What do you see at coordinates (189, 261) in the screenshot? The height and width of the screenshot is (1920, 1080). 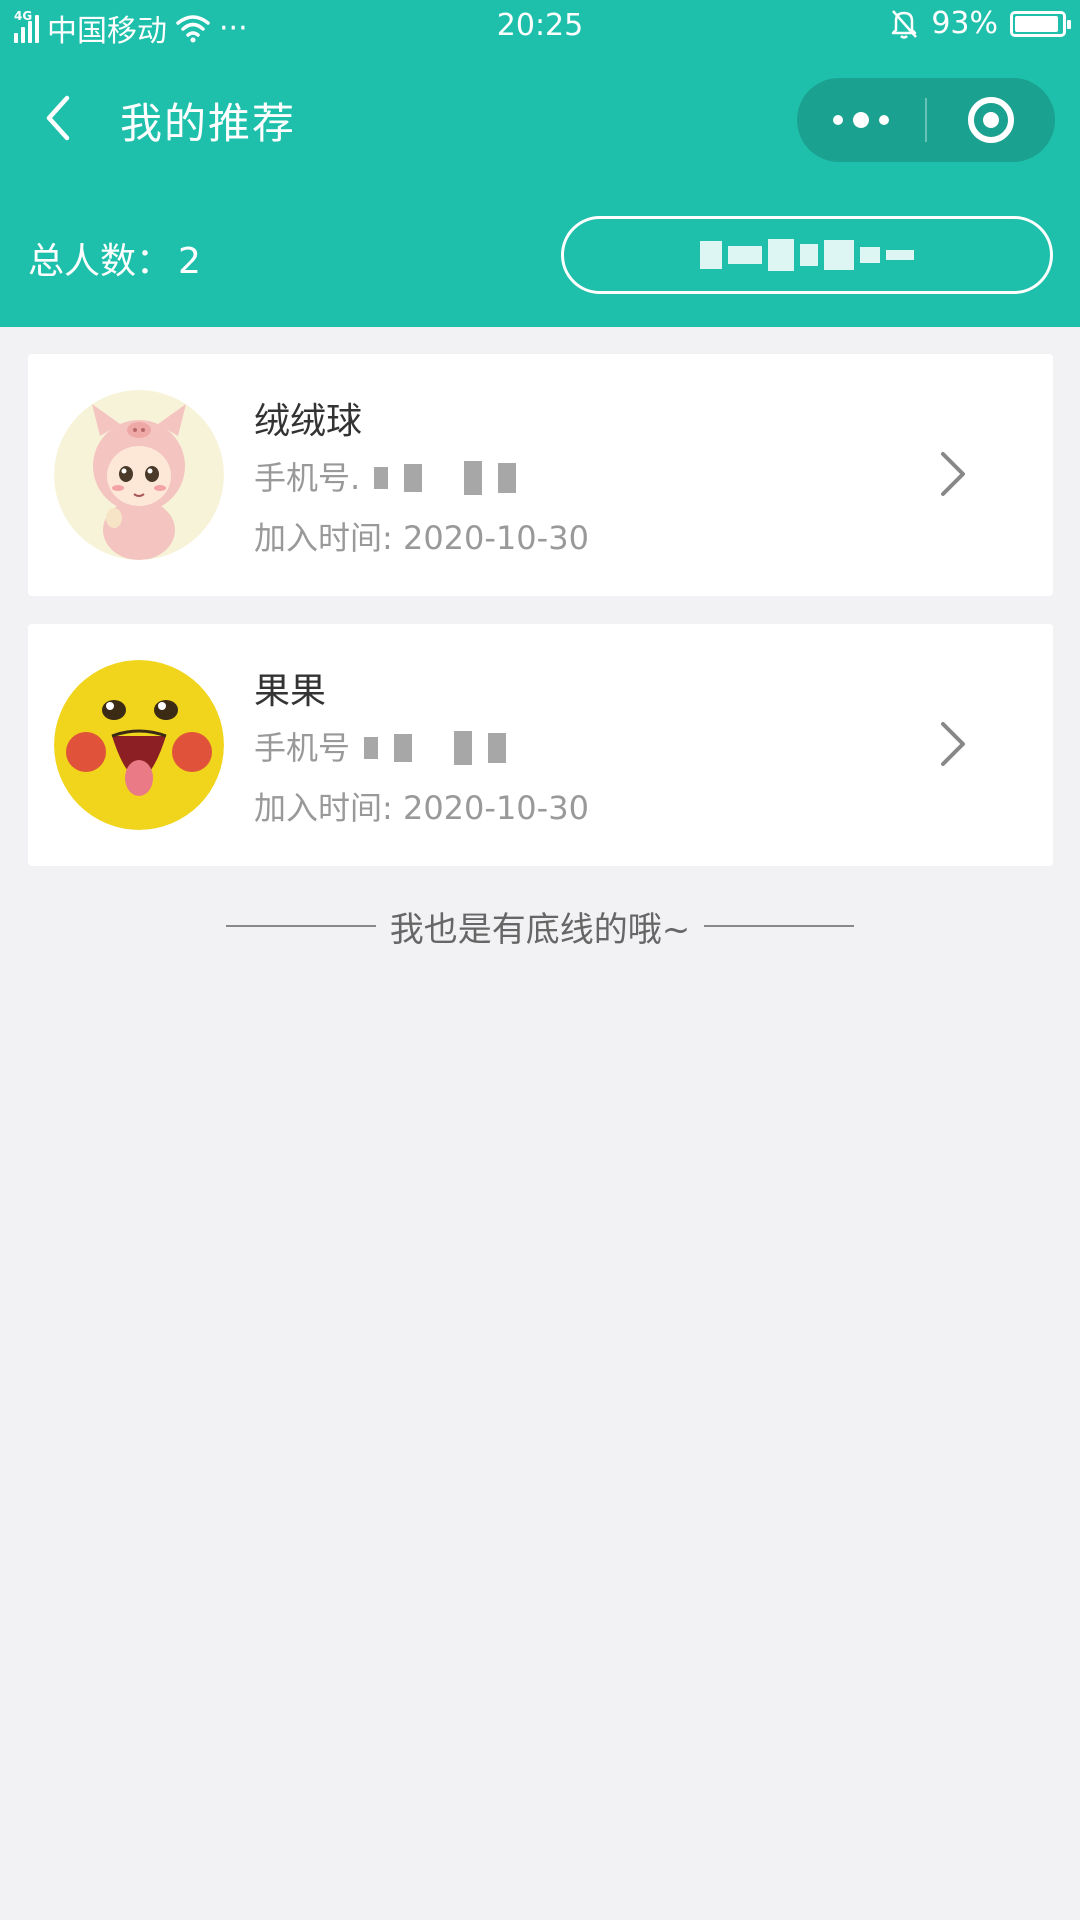 I see `total-count: 2` at bounding box center [189, 261].